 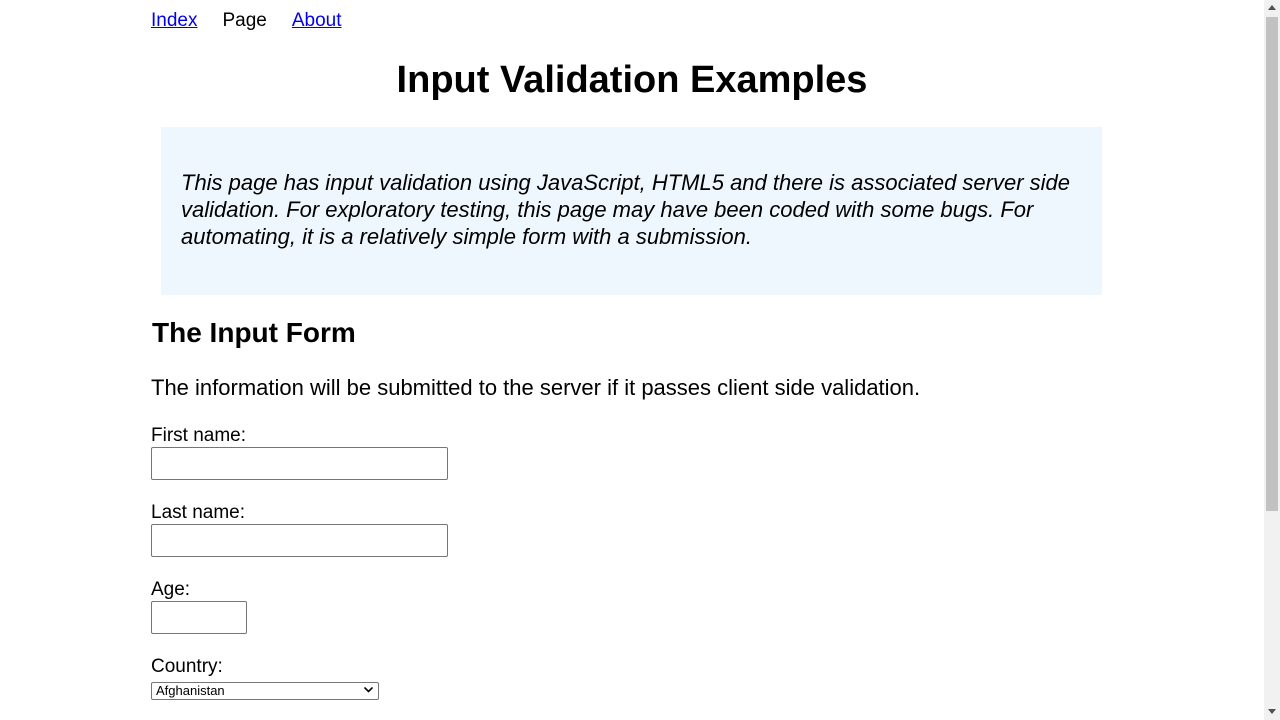 I want to click on age-input, so click(x=199, y=617).